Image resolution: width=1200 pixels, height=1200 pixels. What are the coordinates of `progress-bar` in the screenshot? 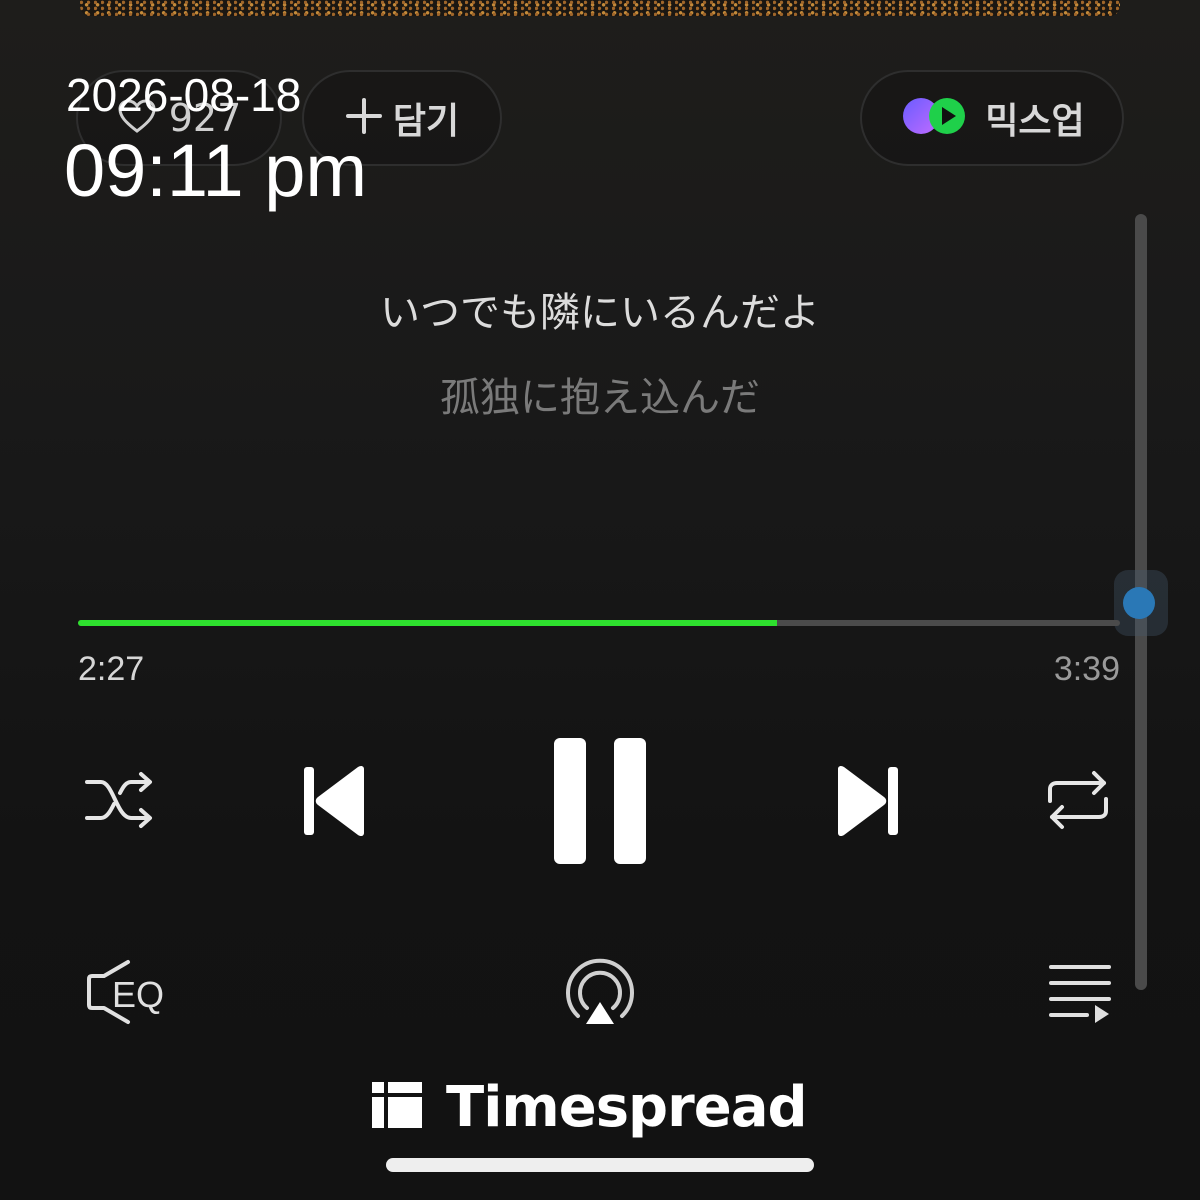 It's located at (599, 623).